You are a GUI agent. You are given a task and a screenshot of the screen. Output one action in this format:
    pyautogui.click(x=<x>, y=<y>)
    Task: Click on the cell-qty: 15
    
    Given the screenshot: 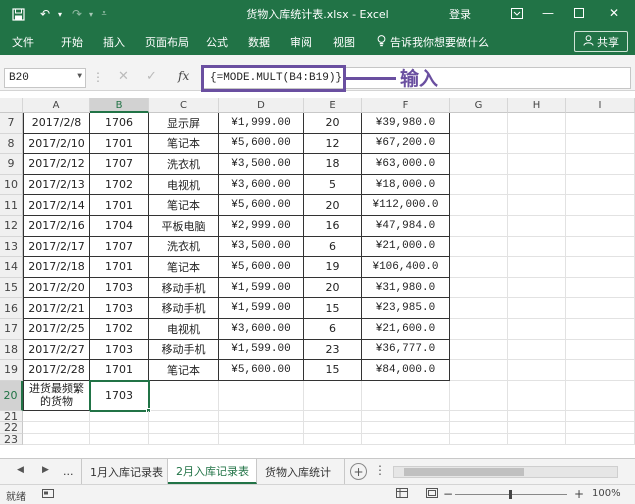 What is the action you would take?
    pyautogui.click(x=333, y=370)
    